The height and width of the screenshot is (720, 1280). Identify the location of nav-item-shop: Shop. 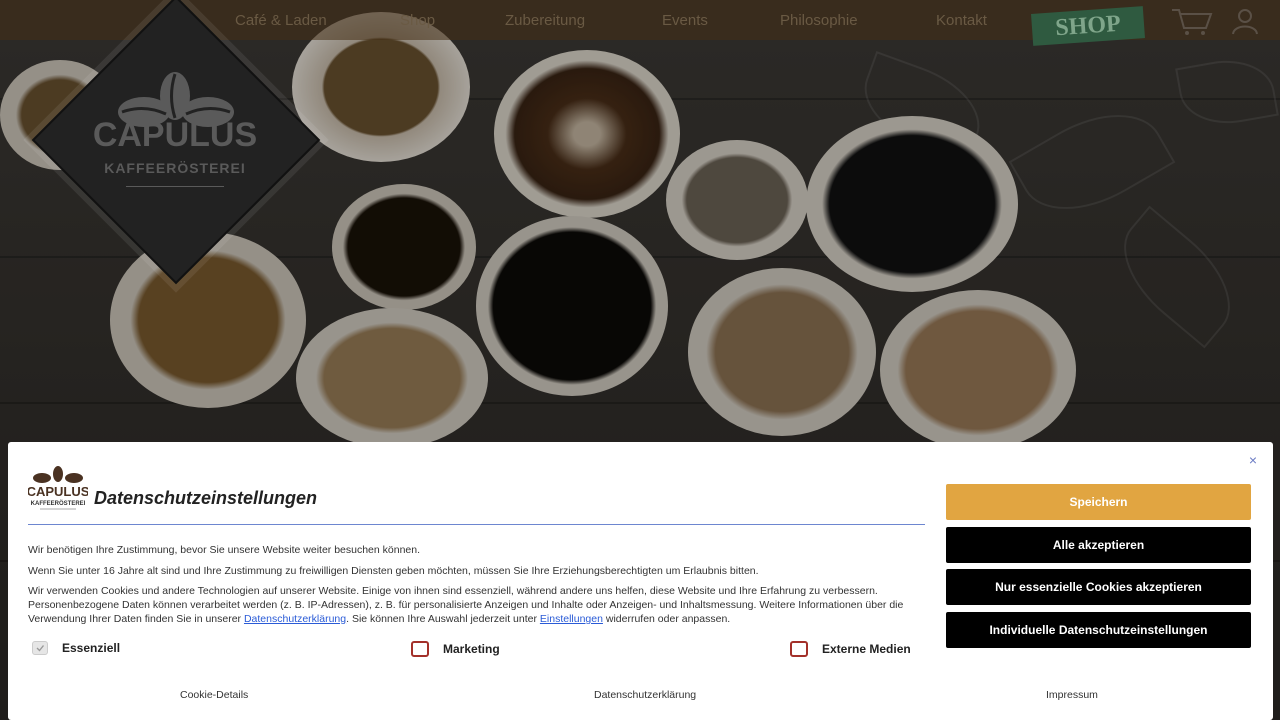
(417, 20).